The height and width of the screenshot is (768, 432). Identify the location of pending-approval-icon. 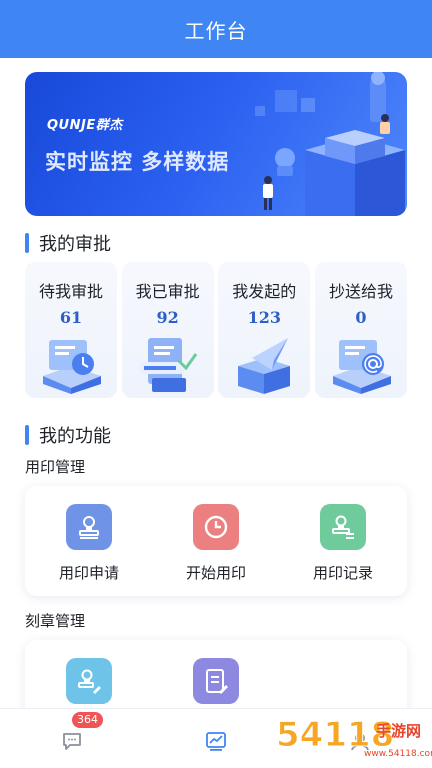
(72, 367).